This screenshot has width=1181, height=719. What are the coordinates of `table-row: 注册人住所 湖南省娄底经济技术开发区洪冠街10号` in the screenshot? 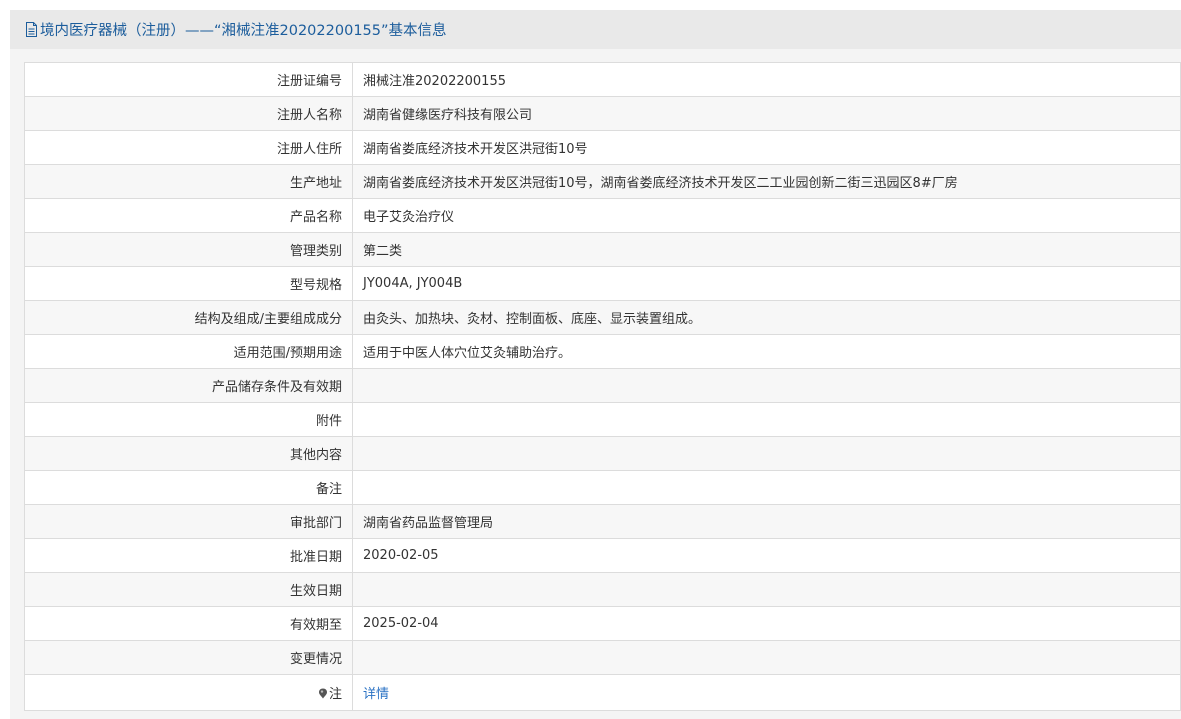 It's located at (602, 147).